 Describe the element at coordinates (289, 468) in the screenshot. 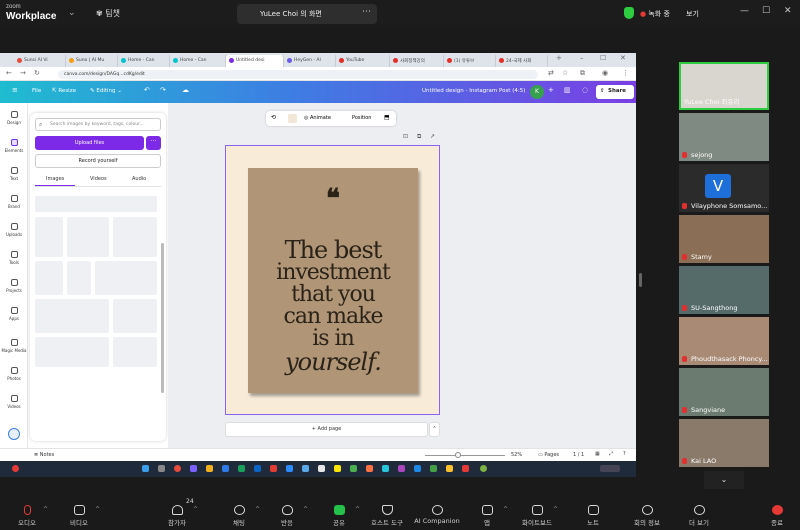

I see `zoom-app-icon` at that location.